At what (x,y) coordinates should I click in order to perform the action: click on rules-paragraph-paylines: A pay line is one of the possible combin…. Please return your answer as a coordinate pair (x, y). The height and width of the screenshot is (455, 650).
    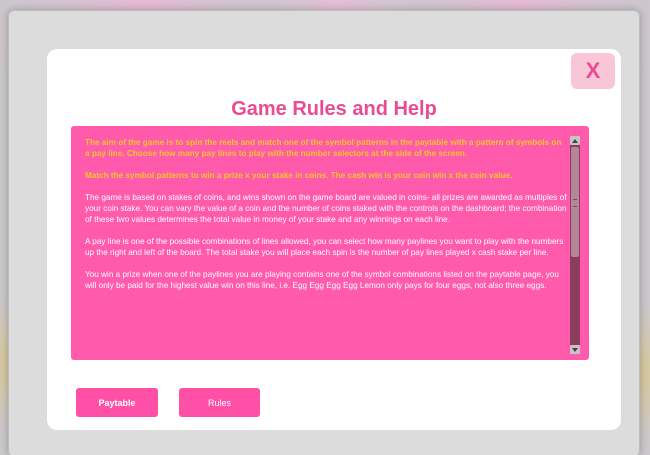
    Looking at the image, I should click on (324, 247).